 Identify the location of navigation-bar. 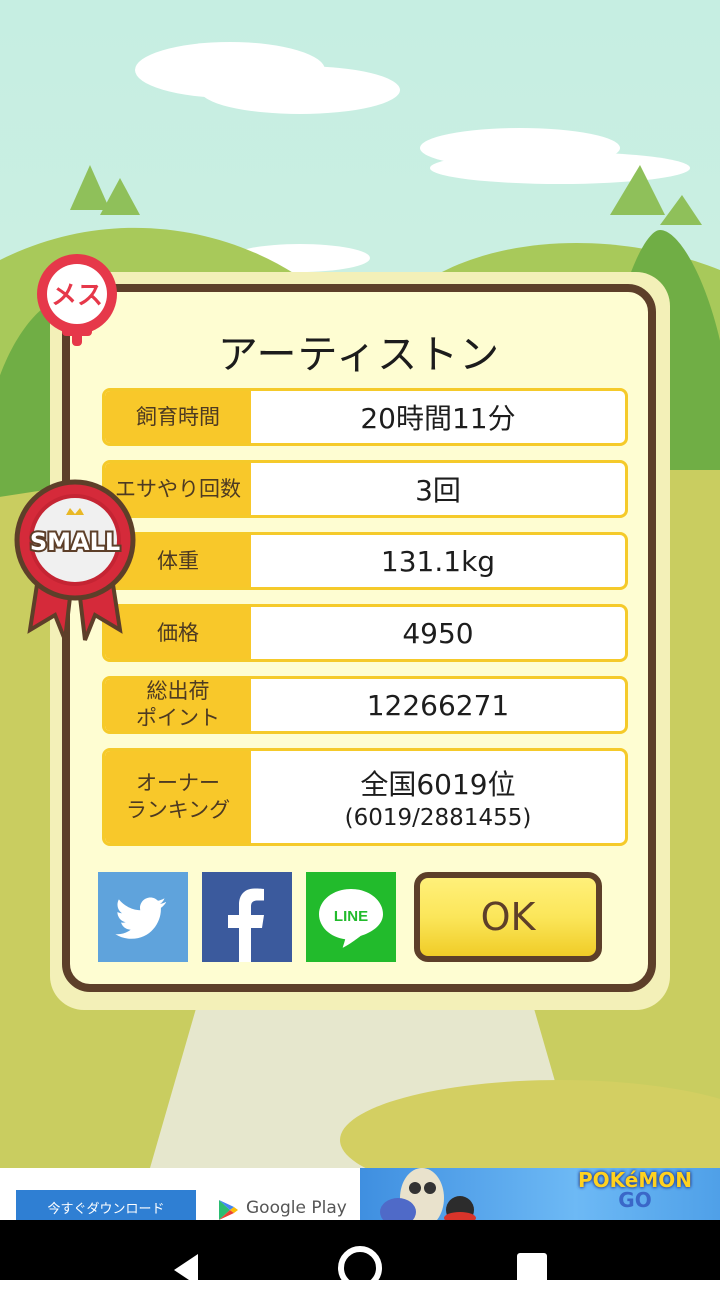
(360, 1255).